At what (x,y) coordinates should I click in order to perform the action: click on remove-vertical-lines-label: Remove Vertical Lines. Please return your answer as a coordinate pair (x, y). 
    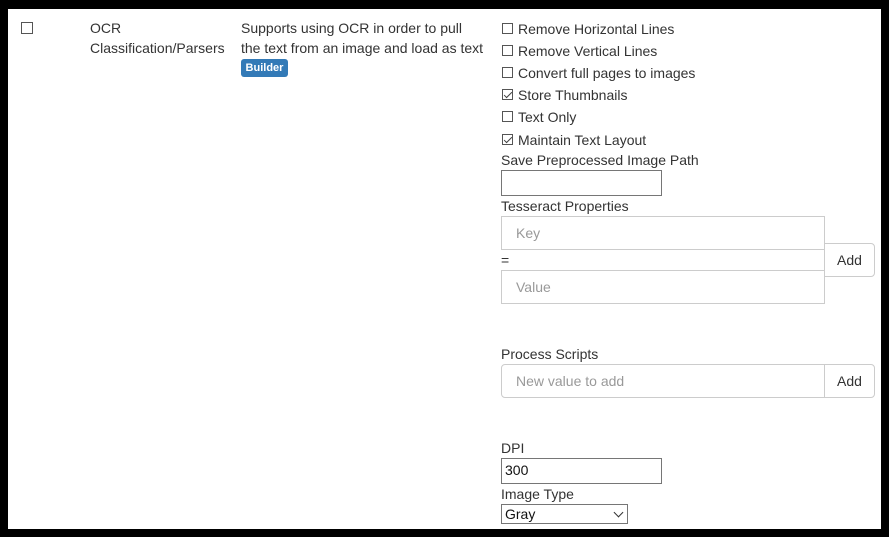
    Looking at the image, I should click on (588, 51).